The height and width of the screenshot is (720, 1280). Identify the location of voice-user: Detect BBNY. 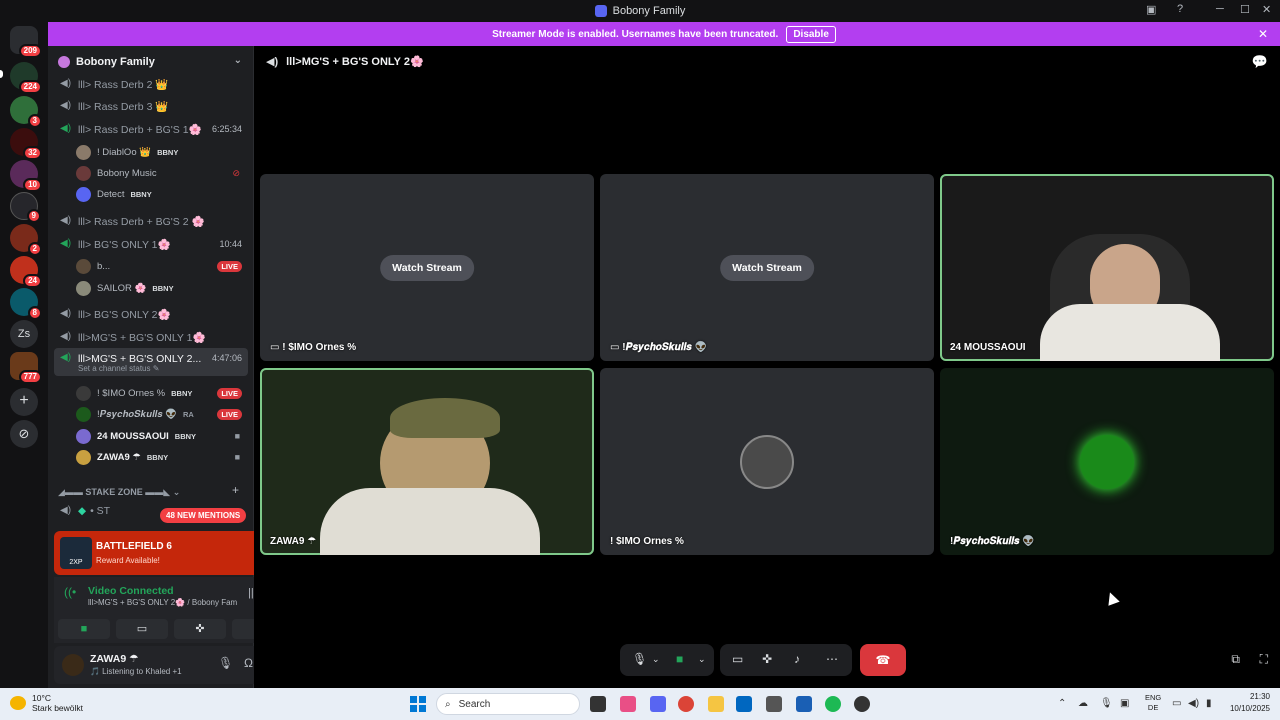
(162, 194).